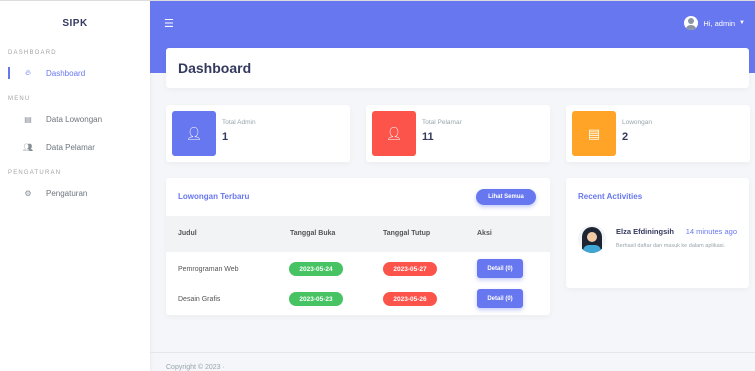 This screenshot has height=371, width=755. What do you see at coordinates (637, 122) in the screenshot?
I see `stat-label: Lowongan` at bounding box center [637, 122].